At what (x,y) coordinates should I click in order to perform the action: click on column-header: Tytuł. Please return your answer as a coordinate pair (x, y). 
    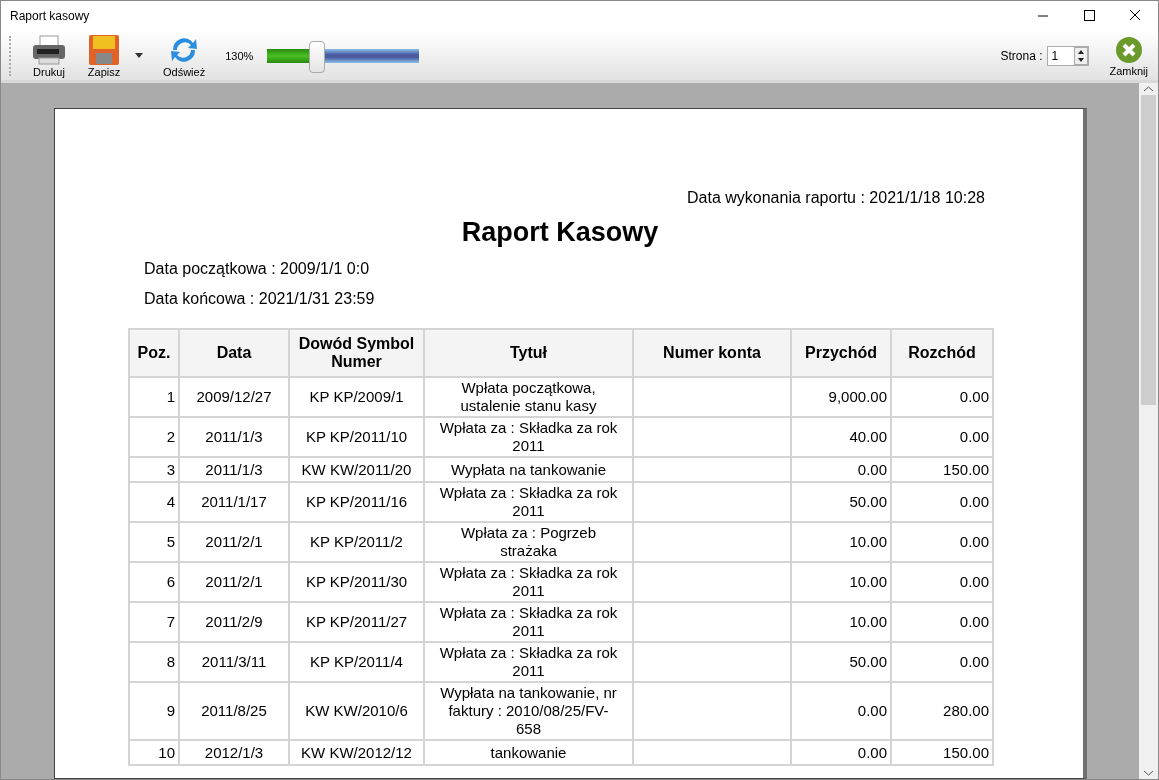
    Looking at the image, I should click on (528, 353).